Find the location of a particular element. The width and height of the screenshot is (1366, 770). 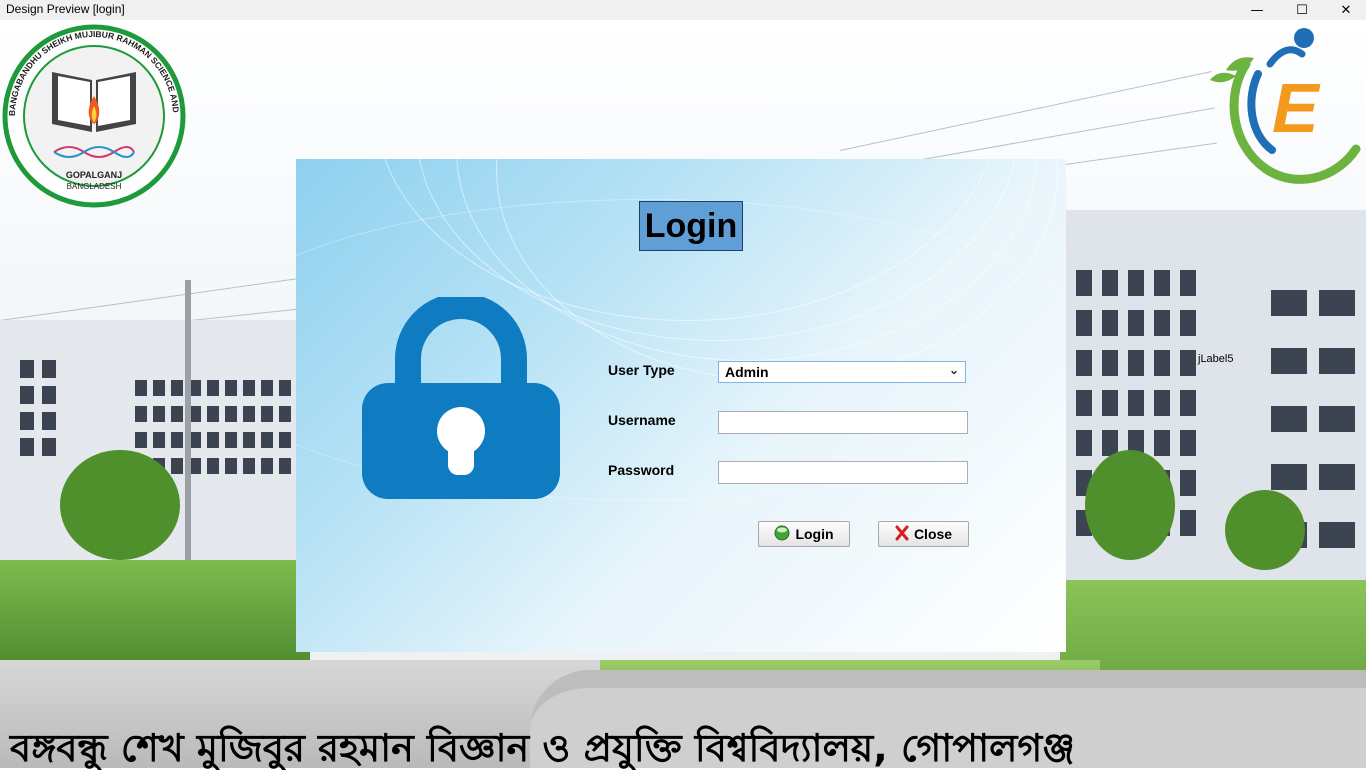

login-button-label: Login is located at coordinates (814, 534).